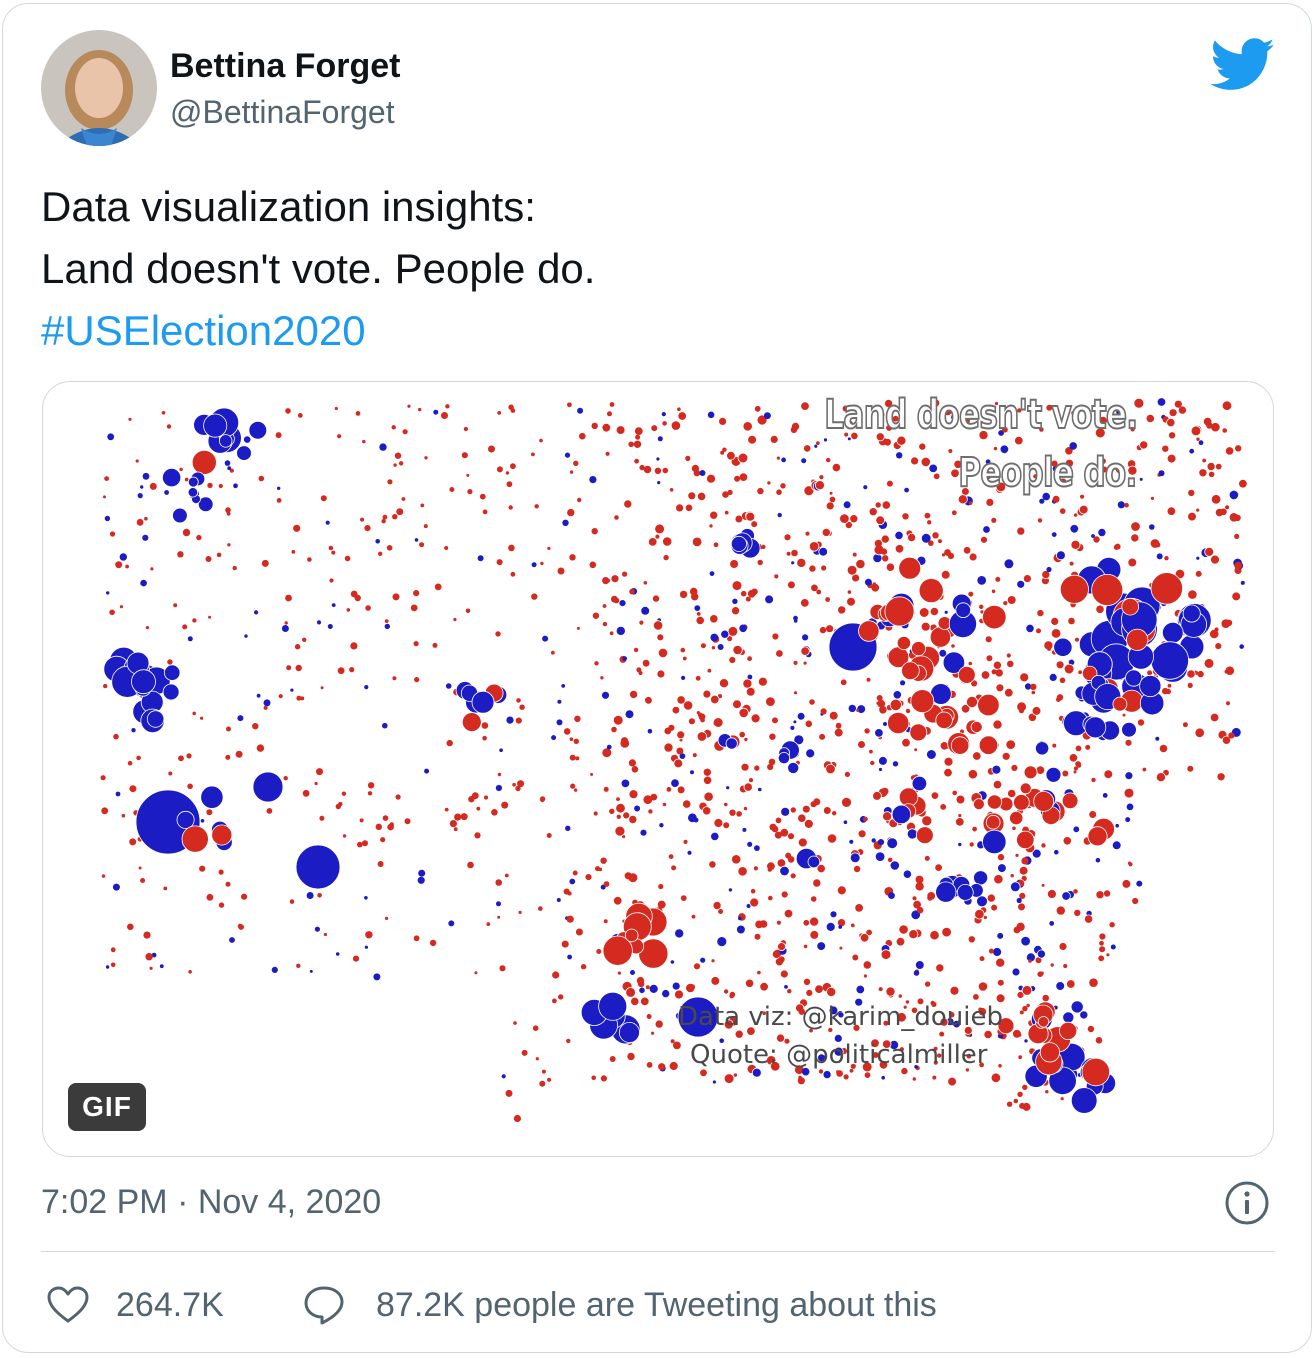 The image size is (1316, 1358). What do you see at coordinates (170, 1305) in the screenshot?
I see `like-count: 264.7K` at bounding box center [170, 1305].